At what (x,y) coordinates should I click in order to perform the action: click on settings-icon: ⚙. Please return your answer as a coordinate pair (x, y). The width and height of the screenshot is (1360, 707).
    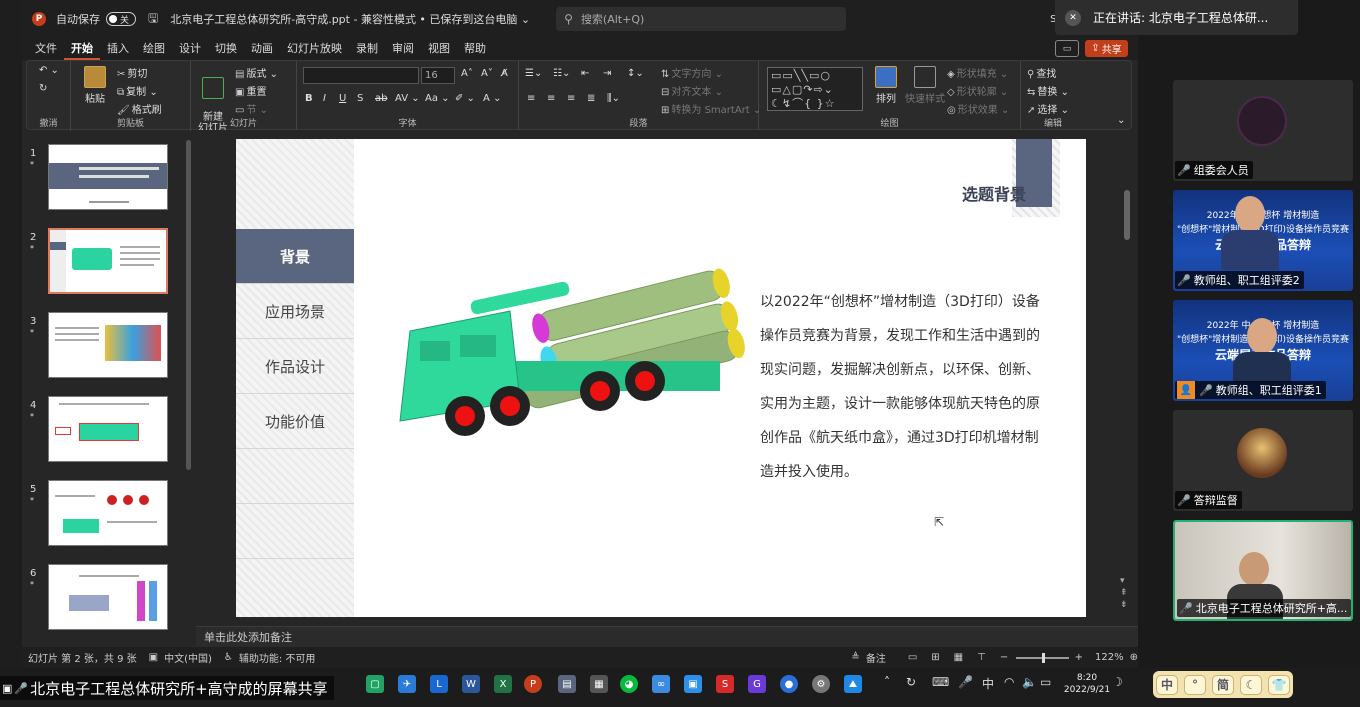
    Looking at the image, I should click on (821, 684).